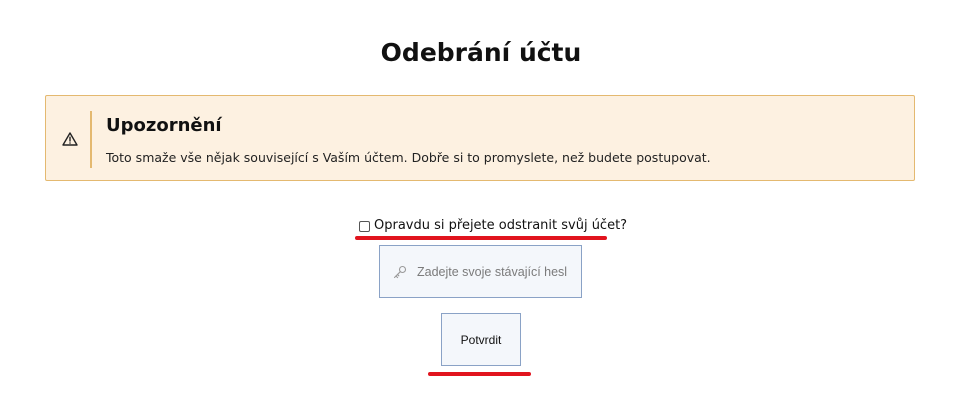 The width and height of the screenshot is (970, 416). Describe the element at coordinates (492, 271) in the screenshot. I see `password-input` at that location.